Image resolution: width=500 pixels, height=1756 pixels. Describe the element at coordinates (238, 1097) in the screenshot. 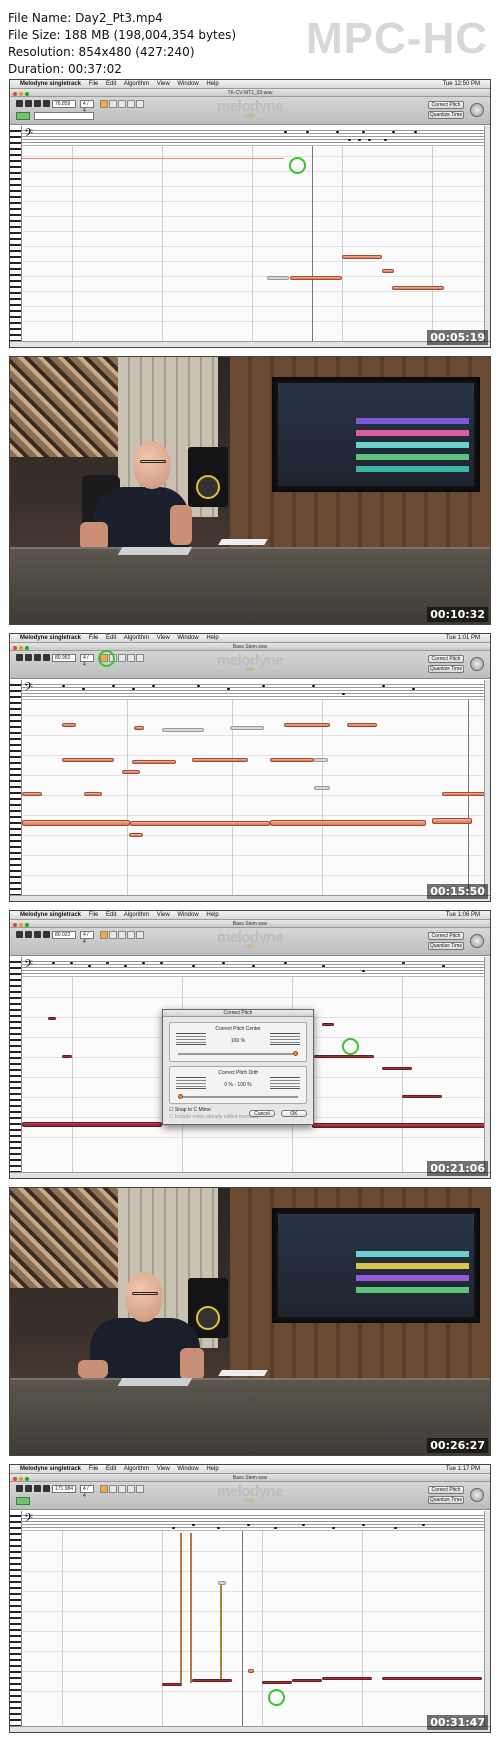

I see `pitch-drift-slider` at that location.